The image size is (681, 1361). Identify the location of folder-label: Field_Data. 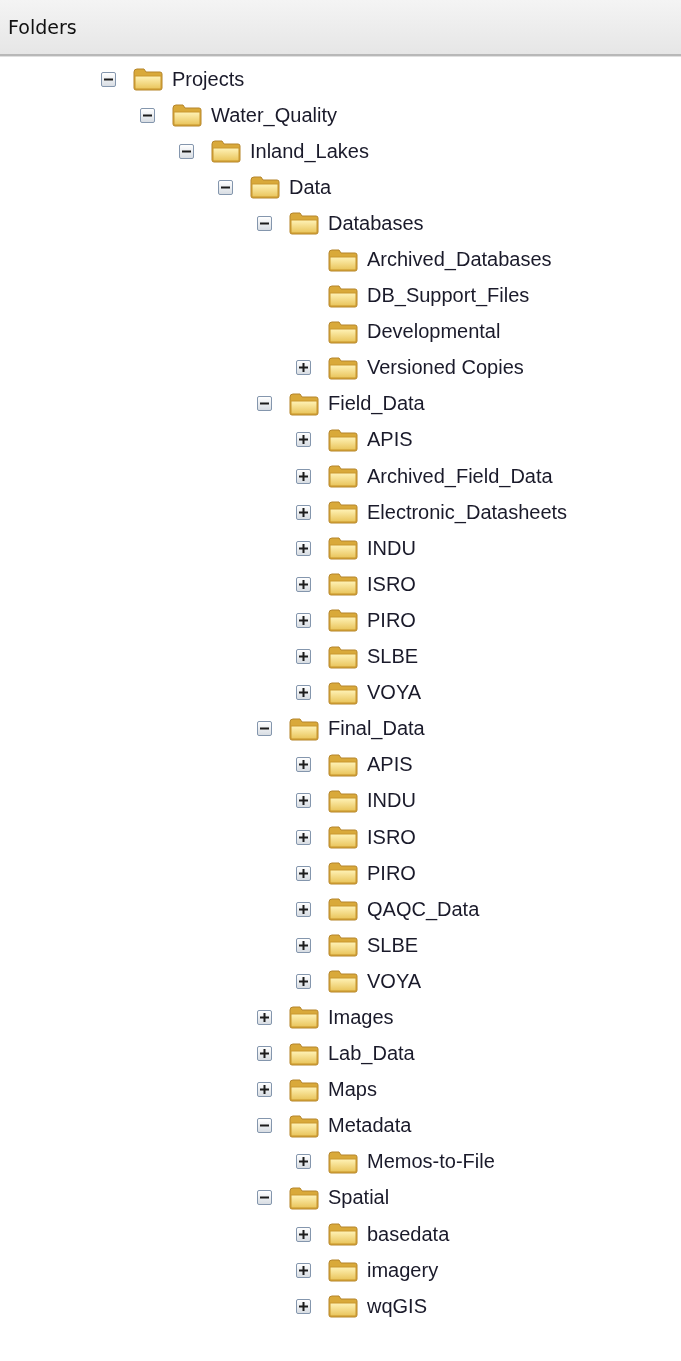
(376, 404).